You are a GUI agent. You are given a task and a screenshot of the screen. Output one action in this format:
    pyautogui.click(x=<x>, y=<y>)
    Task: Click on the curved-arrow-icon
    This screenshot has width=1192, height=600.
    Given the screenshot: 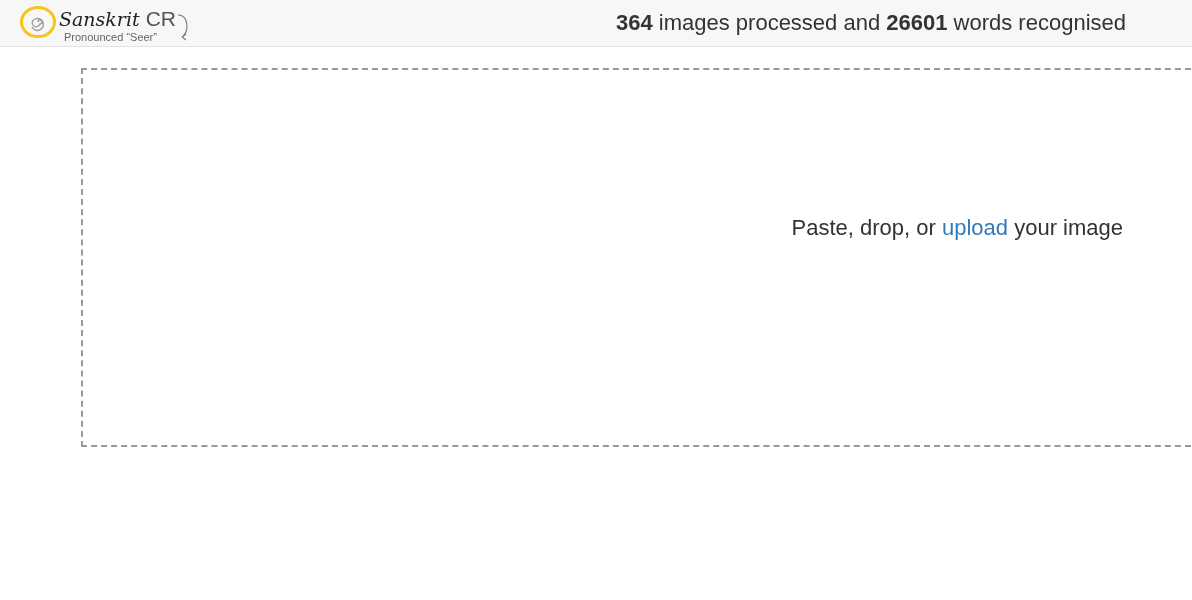 What is the action you would take?
    pyautogui.click(x=183, y=27)
    